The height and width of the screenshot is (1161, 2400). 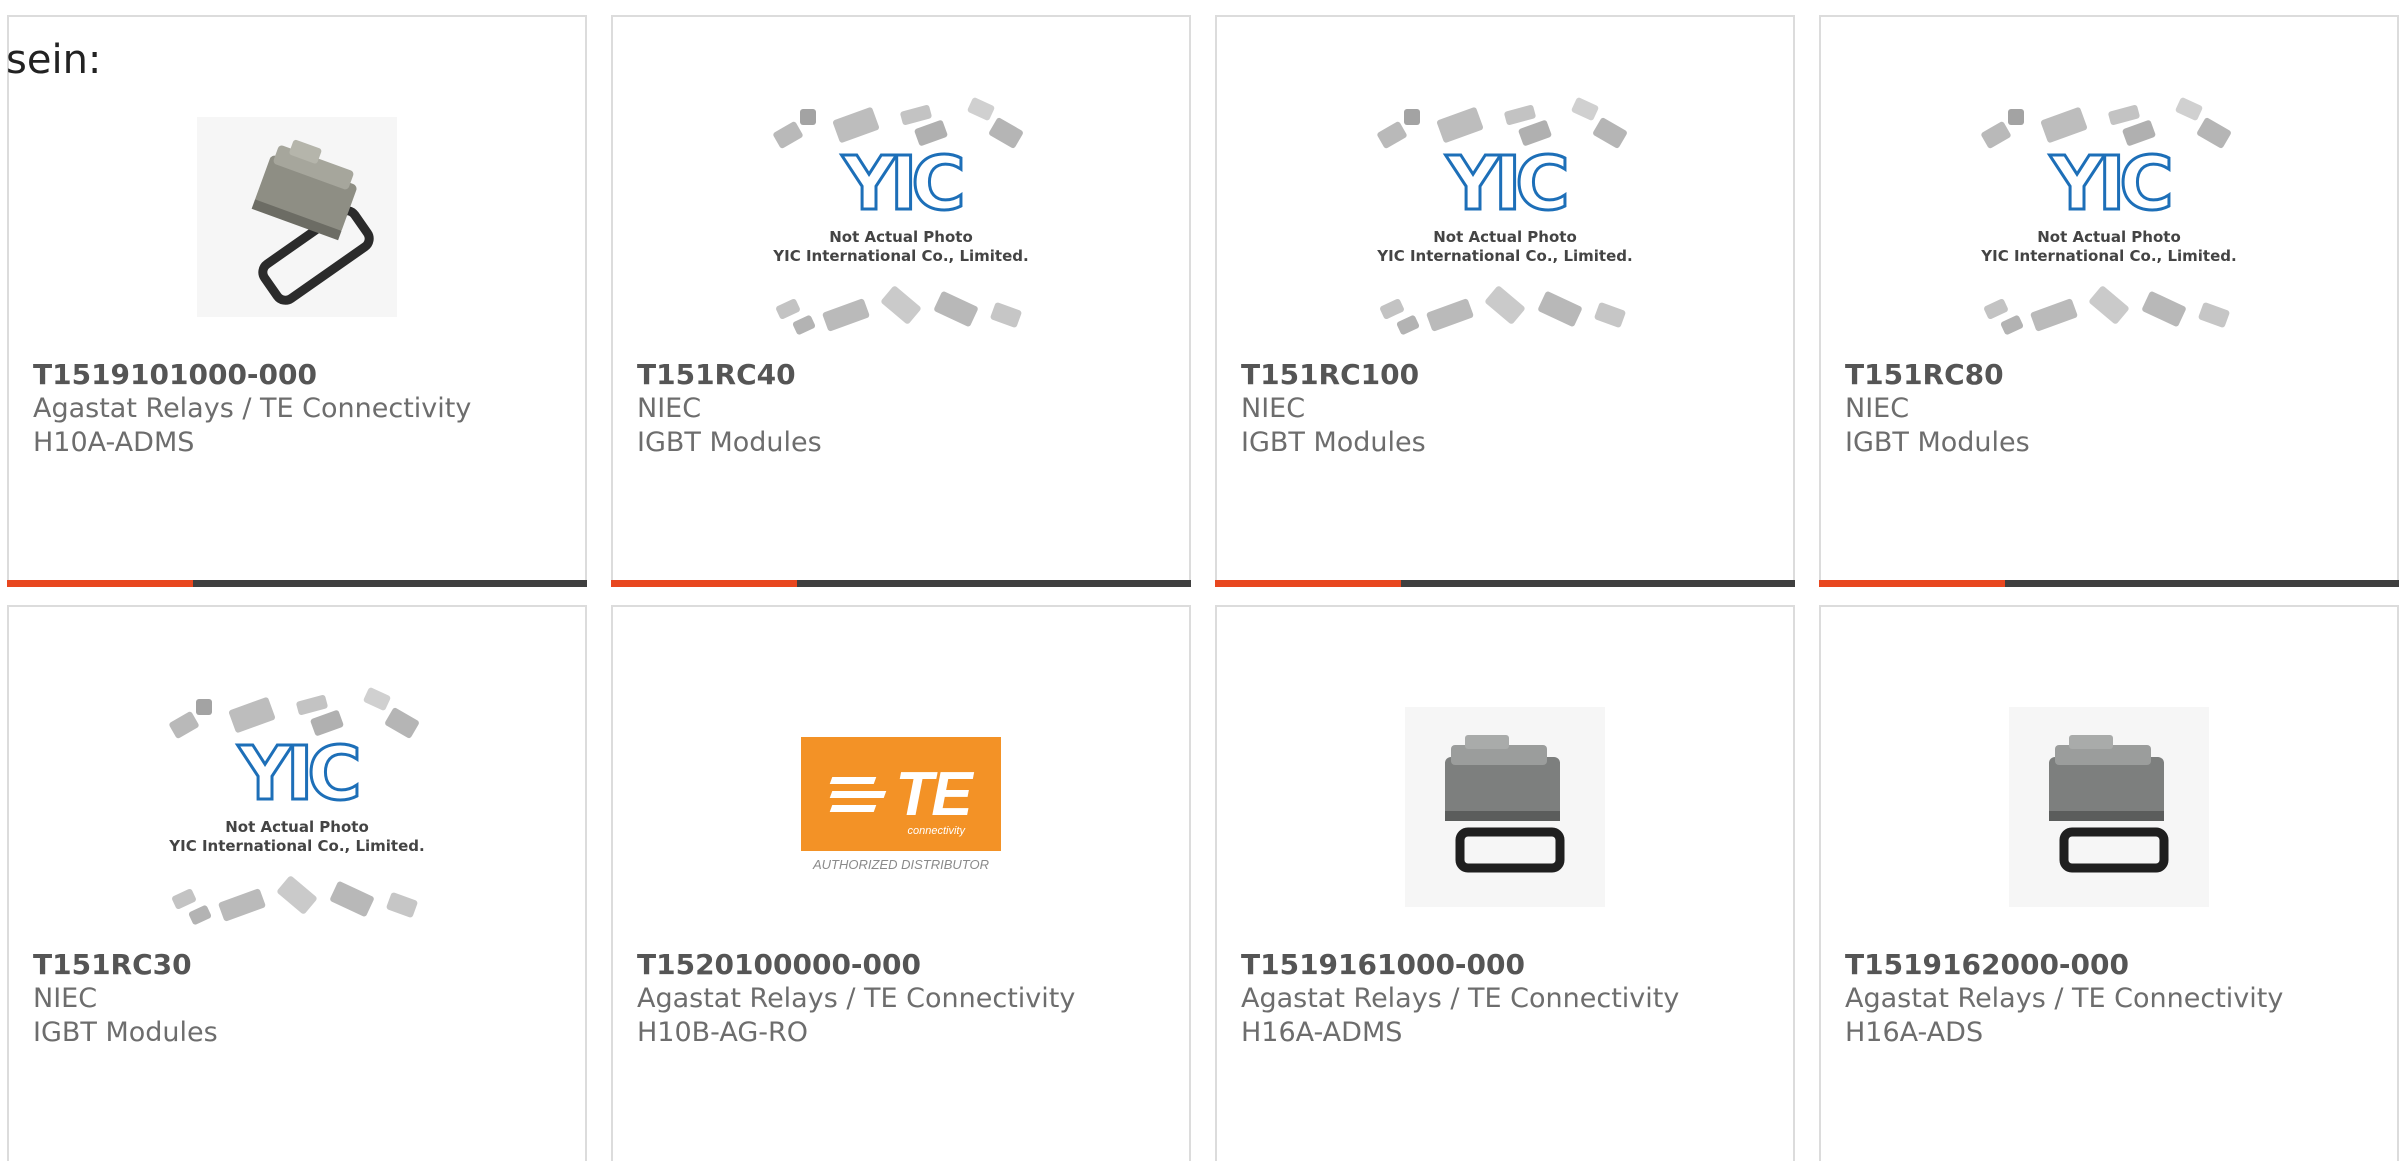 What do you see at coordinates (114, 442) in the screenshot?
I see `category-label: H10A-ADMS` at bounding box center [114, 442].